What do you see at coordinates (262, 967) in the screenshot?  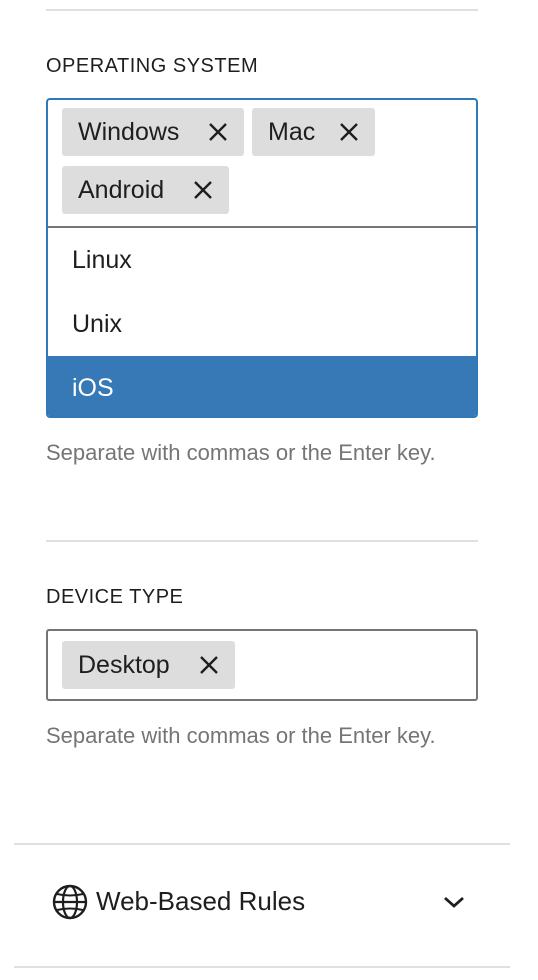 I see `panel-bottom-divider` at bounding box center [262, 967].